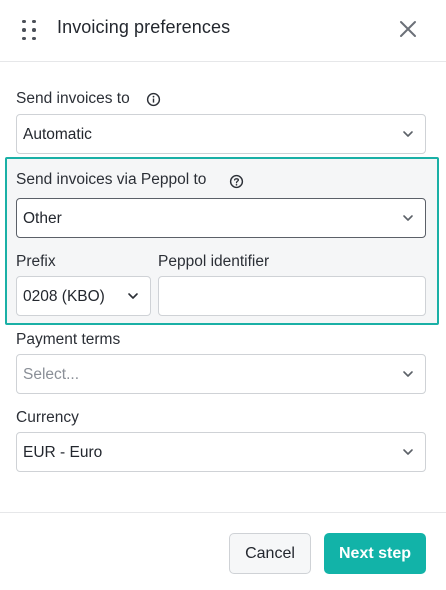 This screenshot has height=590, width=446. What do you see at coordinates (47, 417) in the screenshot?
I see `currency-label: Currency` at bounding box center [47, 417].